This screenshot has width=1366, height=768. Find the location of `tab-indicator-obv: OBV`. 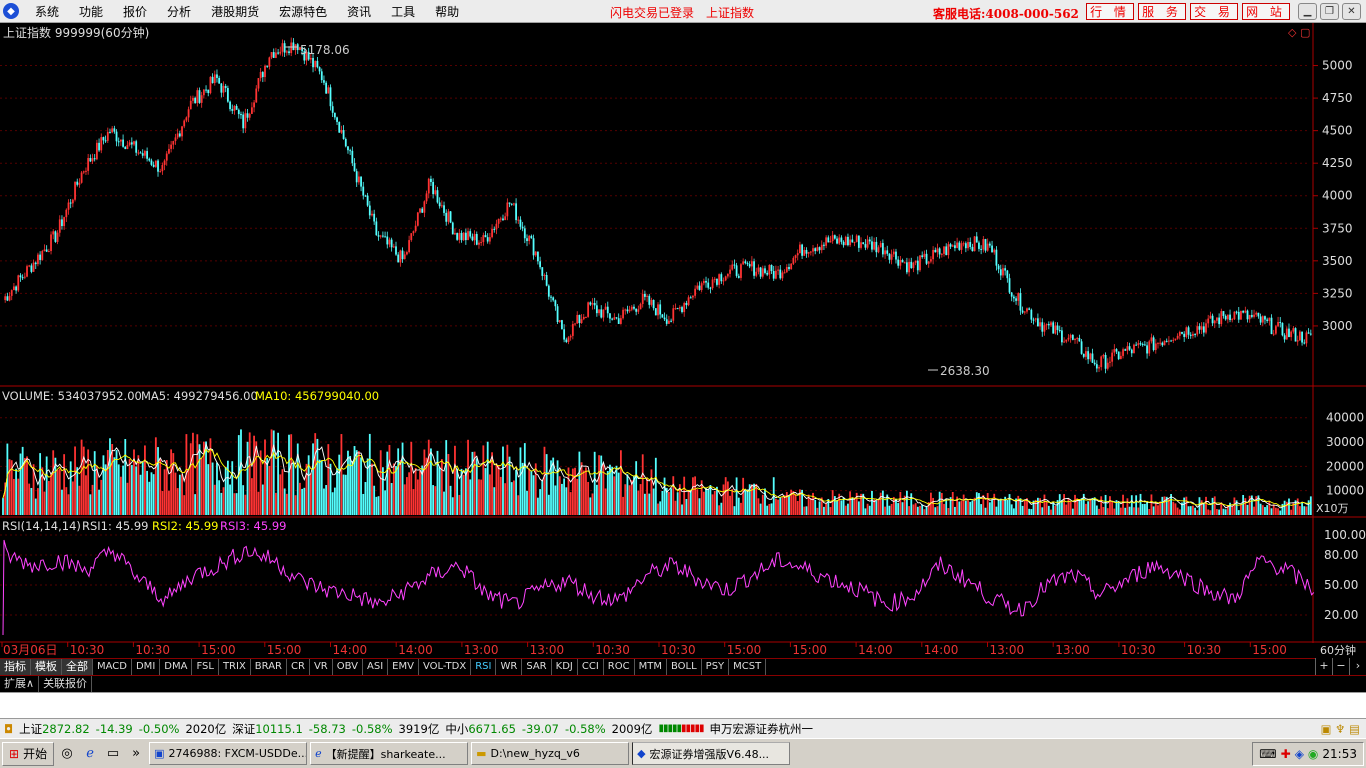

tab-indicator-obv: OBV is located at coordinates (347, 667).